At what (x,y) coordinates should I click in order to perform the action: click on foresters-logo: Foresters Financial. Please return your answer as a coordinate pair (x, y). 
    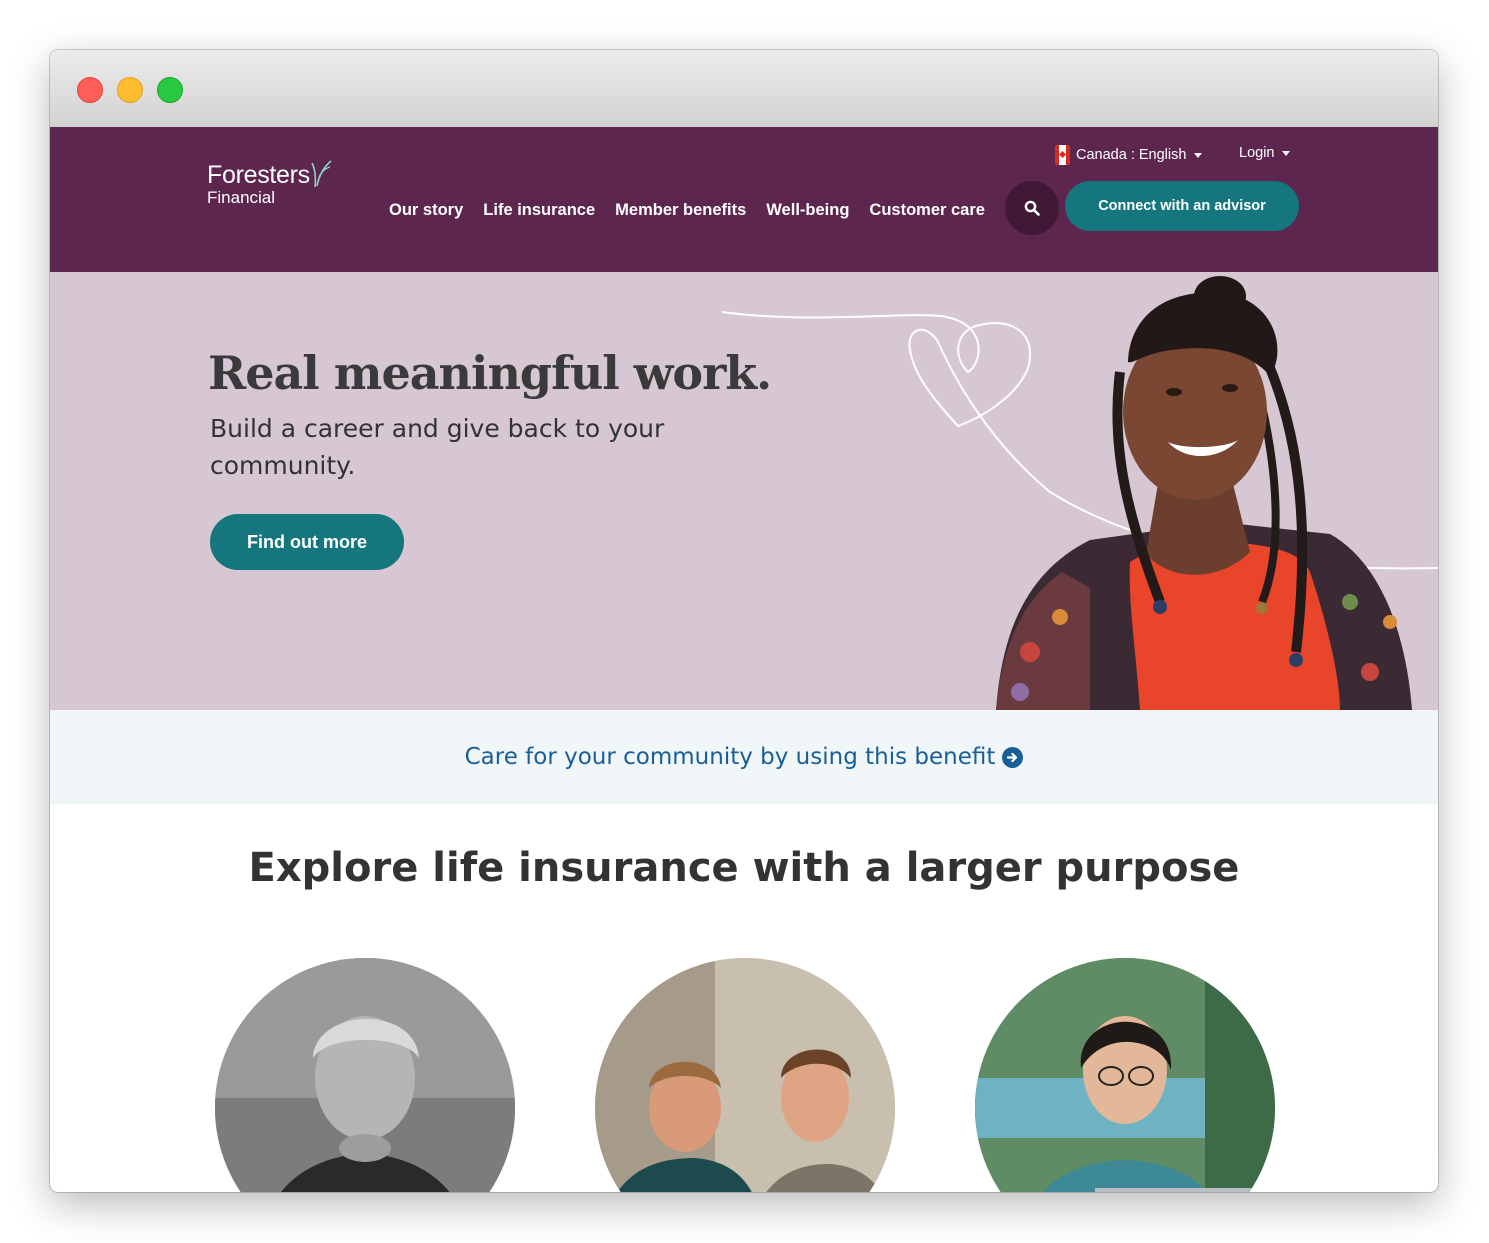
    Looking at the image, I should click on (269, 183).